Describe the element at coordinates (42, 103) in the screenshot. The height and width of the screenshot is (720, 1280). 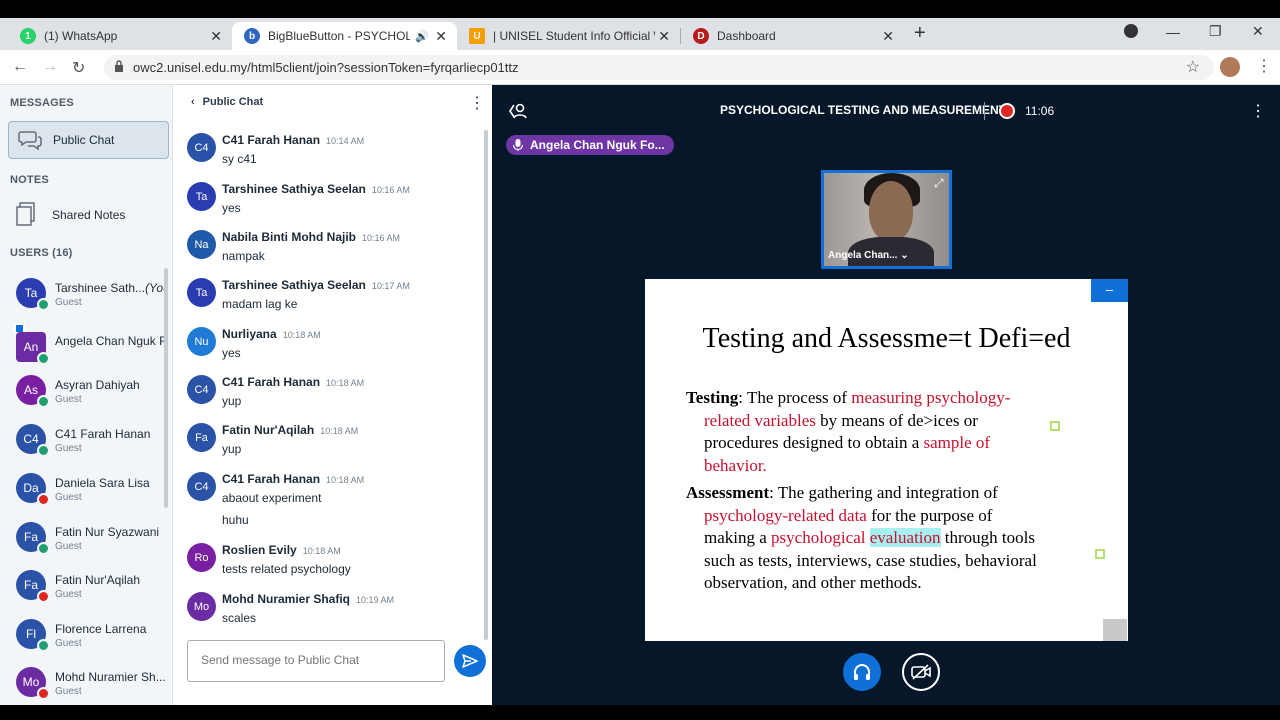
I see `messages-section-label: MESSAGES` at that location.